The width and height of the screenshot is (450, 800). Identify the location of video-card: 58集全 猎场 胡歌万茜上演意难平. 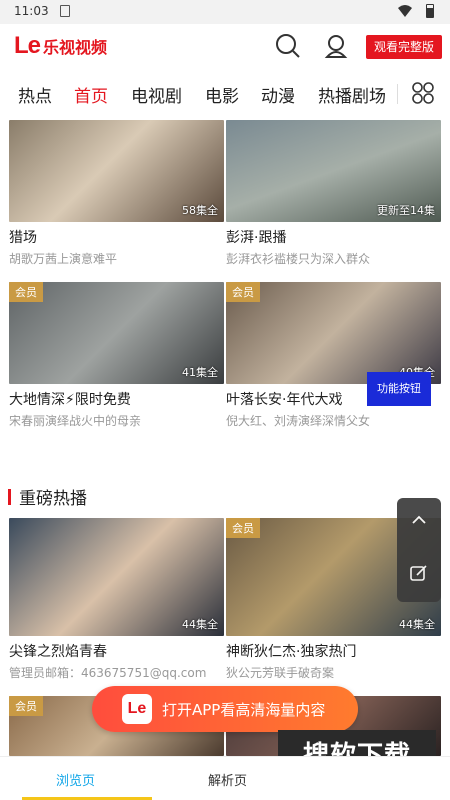
(116, 193).